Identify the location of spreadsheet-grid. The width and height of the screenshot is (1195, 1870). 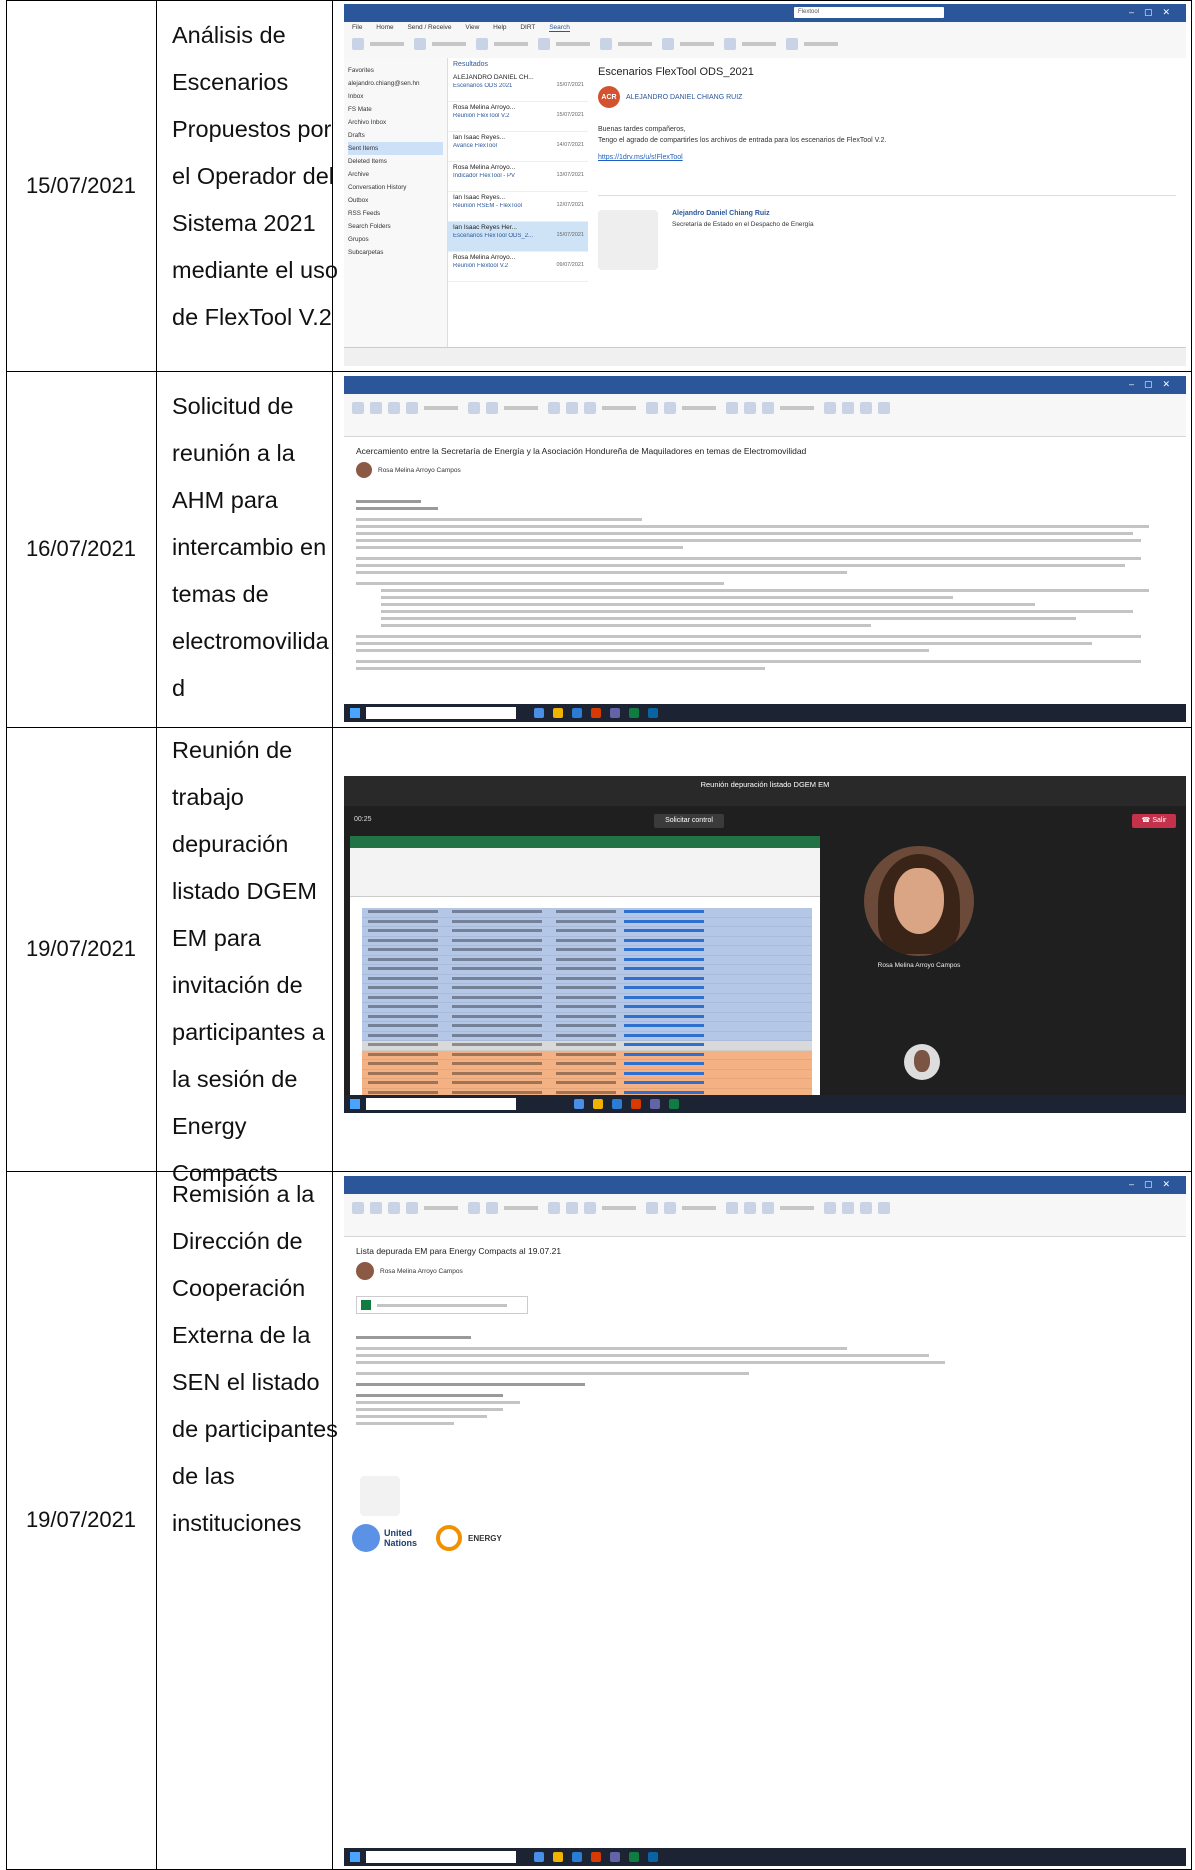
(587, 1010).